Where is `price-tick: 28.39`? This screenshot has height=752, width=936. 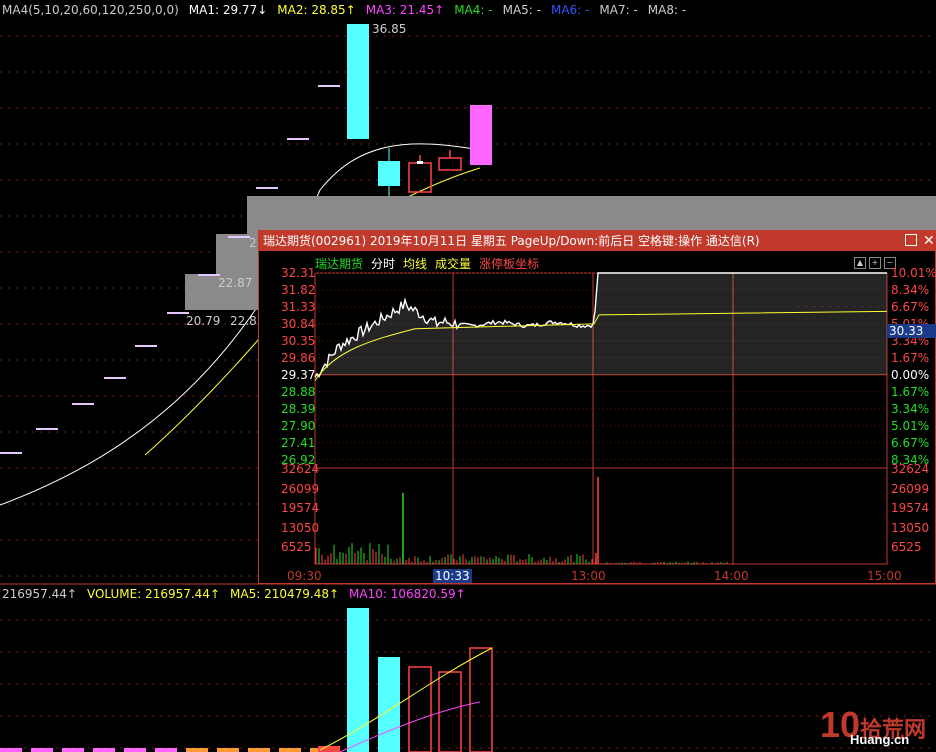 price-tick: 28.39 is located at coordinates (298, 408).